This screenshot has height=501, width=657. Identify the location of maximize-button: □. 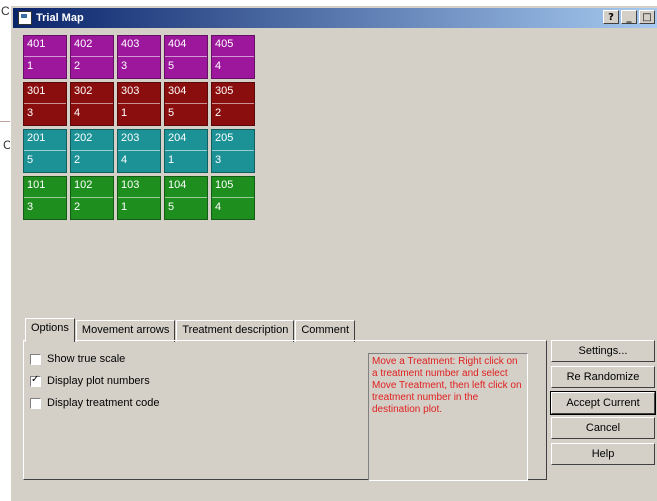
(647, 17).